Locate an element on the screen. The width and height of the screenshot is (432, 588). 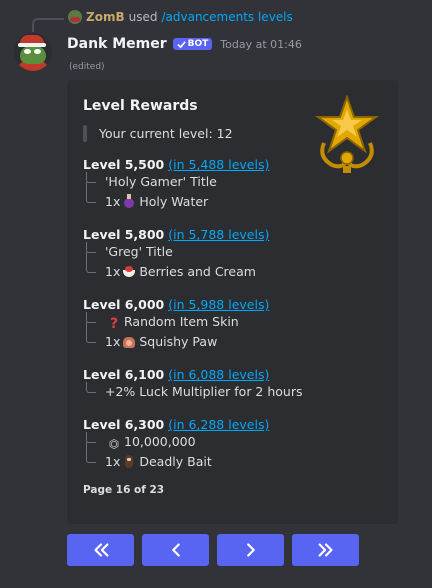
double-chevron-right-icon is located at coordinates (325, 550).